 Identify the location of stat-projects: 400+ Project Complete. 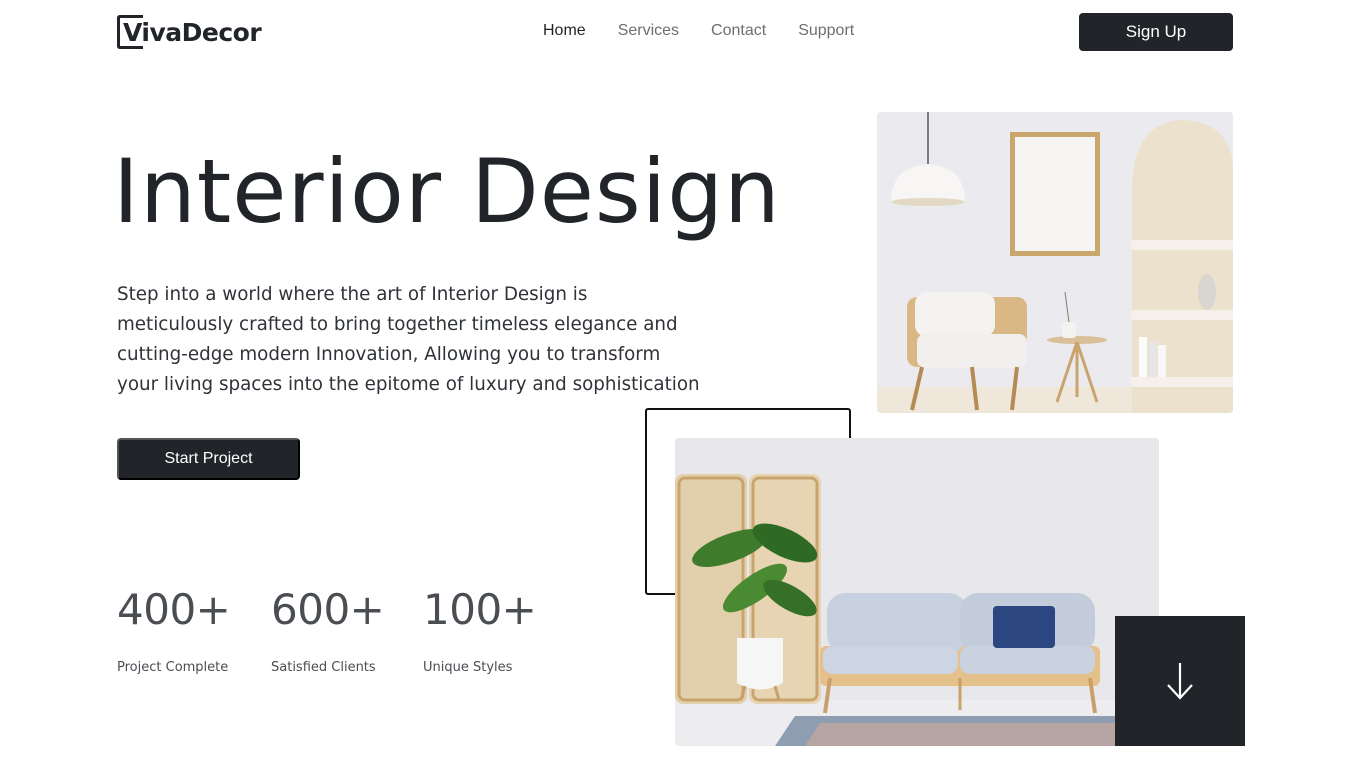
(174, 630).